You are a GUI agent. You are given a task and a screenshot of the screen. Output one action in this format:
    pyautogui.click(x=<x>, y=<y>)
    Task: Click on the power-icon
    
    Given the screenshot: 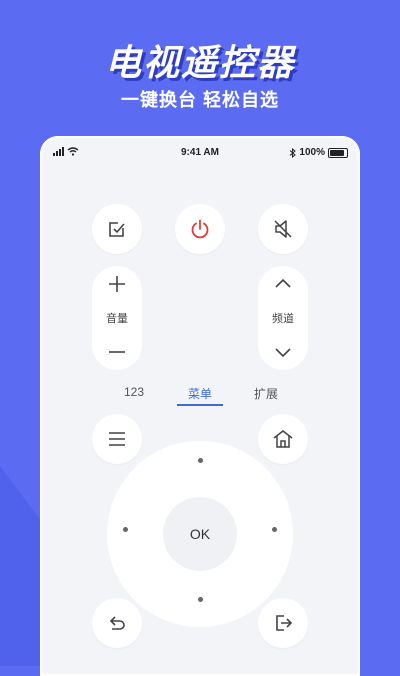 What is the action you would take?
    pyautogui.click(x=200, y=229)
    